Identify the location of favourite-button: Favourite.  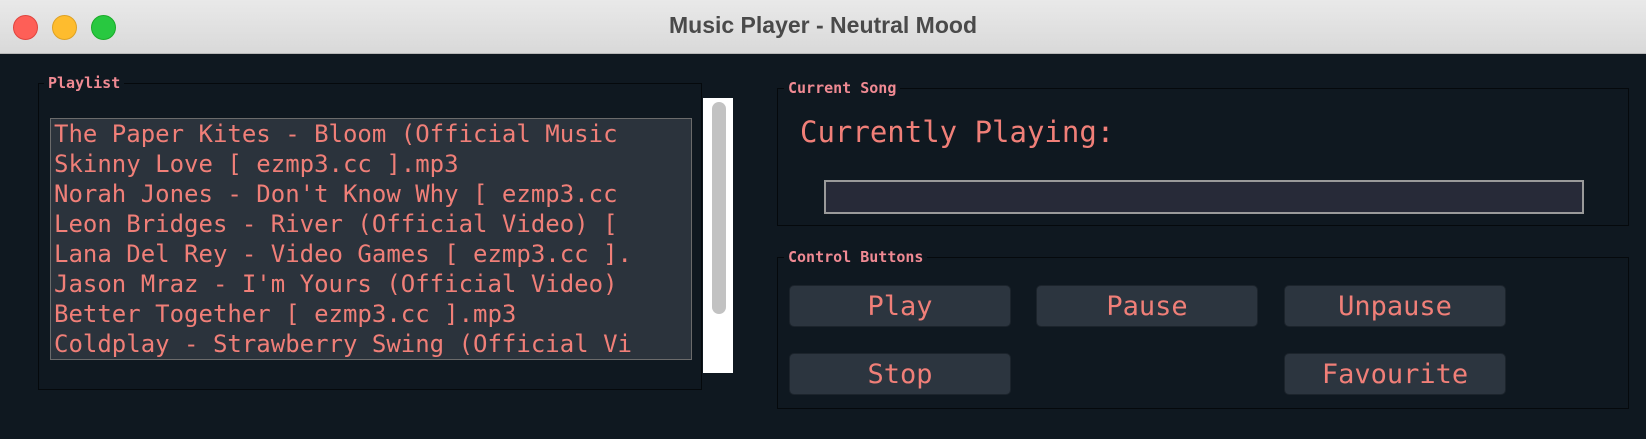
(1395, 374).